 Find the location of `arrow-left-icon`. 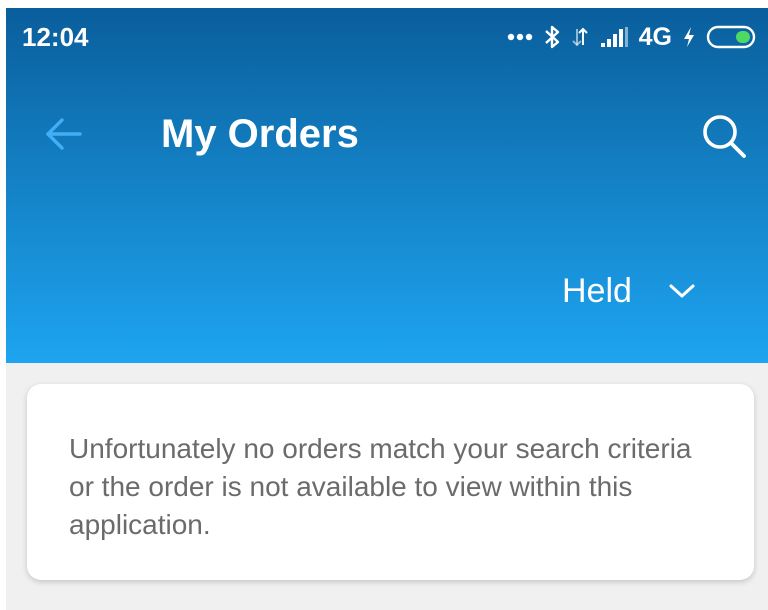

arrow-left-icon is located at coordinates (64, 134).